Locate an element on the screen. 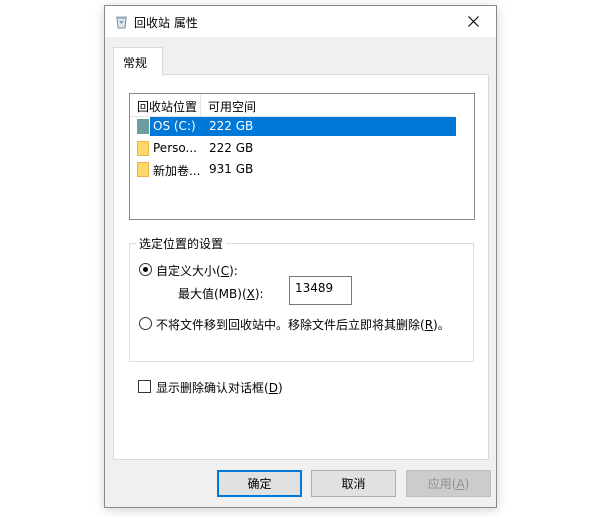 The width and height of the screenshot is (600, 517). close-button is located at coordinates (473, 21).